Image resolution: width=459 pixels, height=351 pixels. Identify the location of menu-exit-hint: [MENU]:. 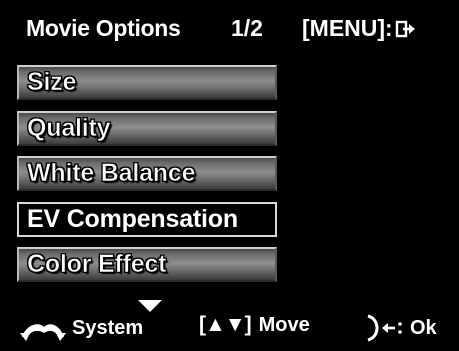
(359, 28).